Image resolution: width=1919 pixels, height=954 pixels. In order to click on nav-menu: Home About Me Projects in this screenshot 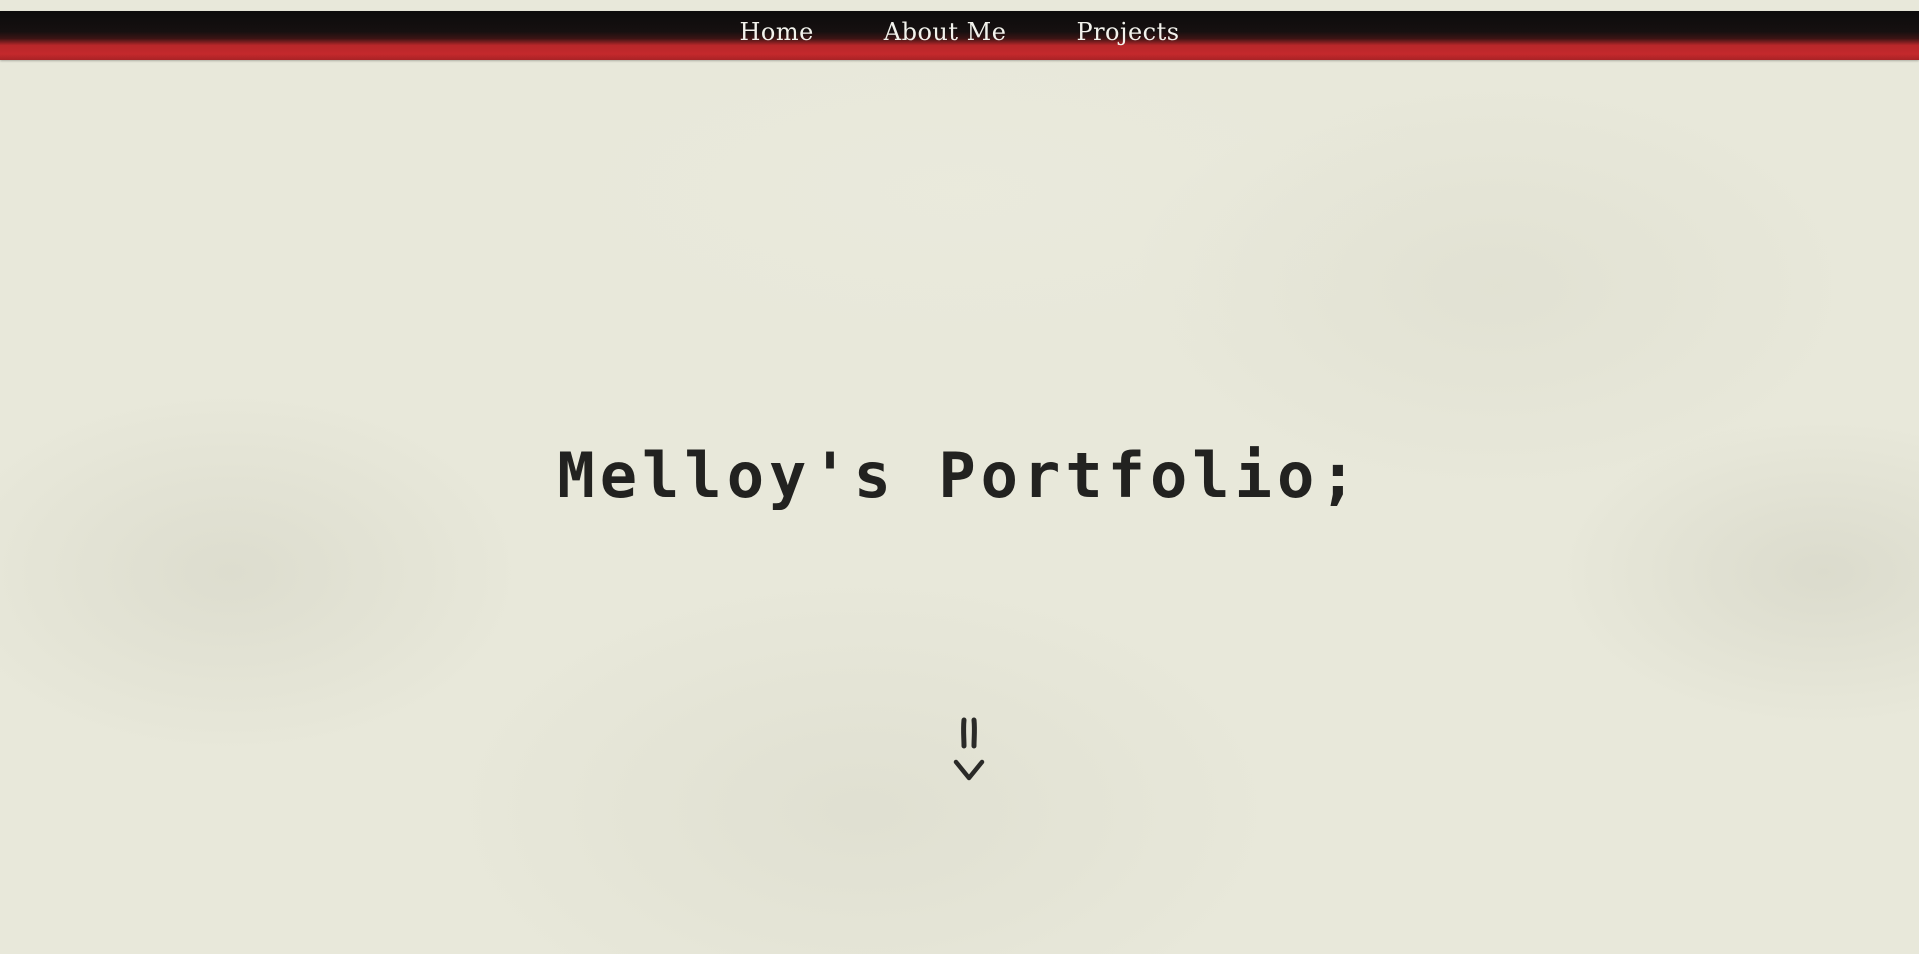, I will do `click(959, 32)`.